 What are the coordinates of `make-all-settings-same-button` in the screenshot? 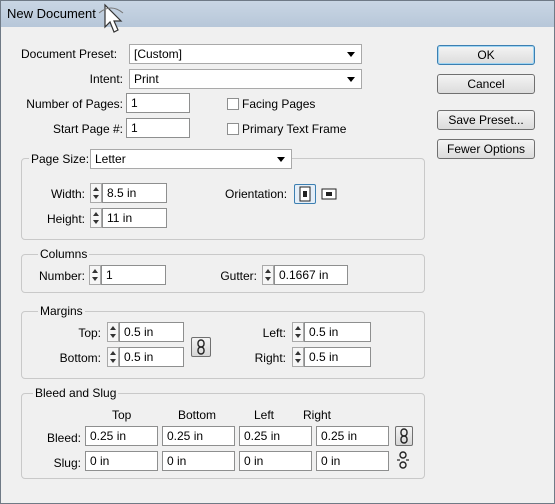 It's located at (201, 347).